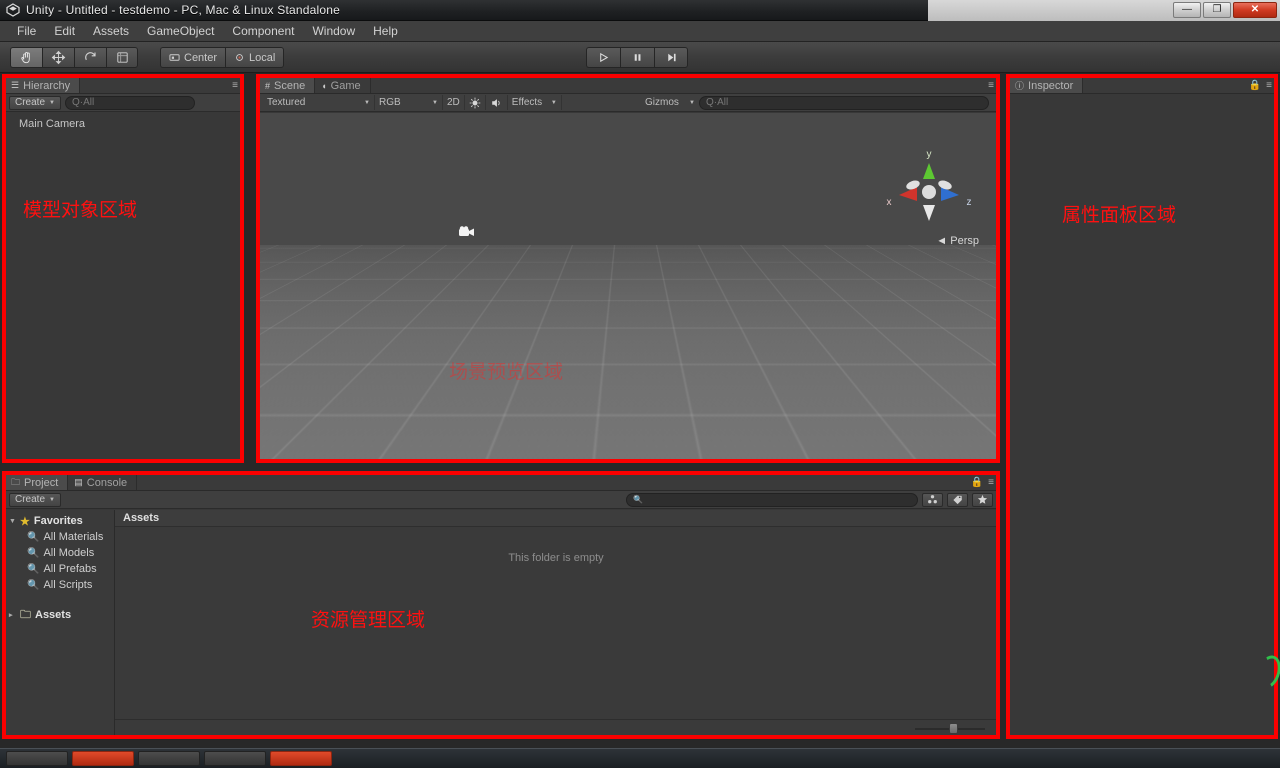  I want to click on pivot-tools-group: Center Local, so click(222, 57).